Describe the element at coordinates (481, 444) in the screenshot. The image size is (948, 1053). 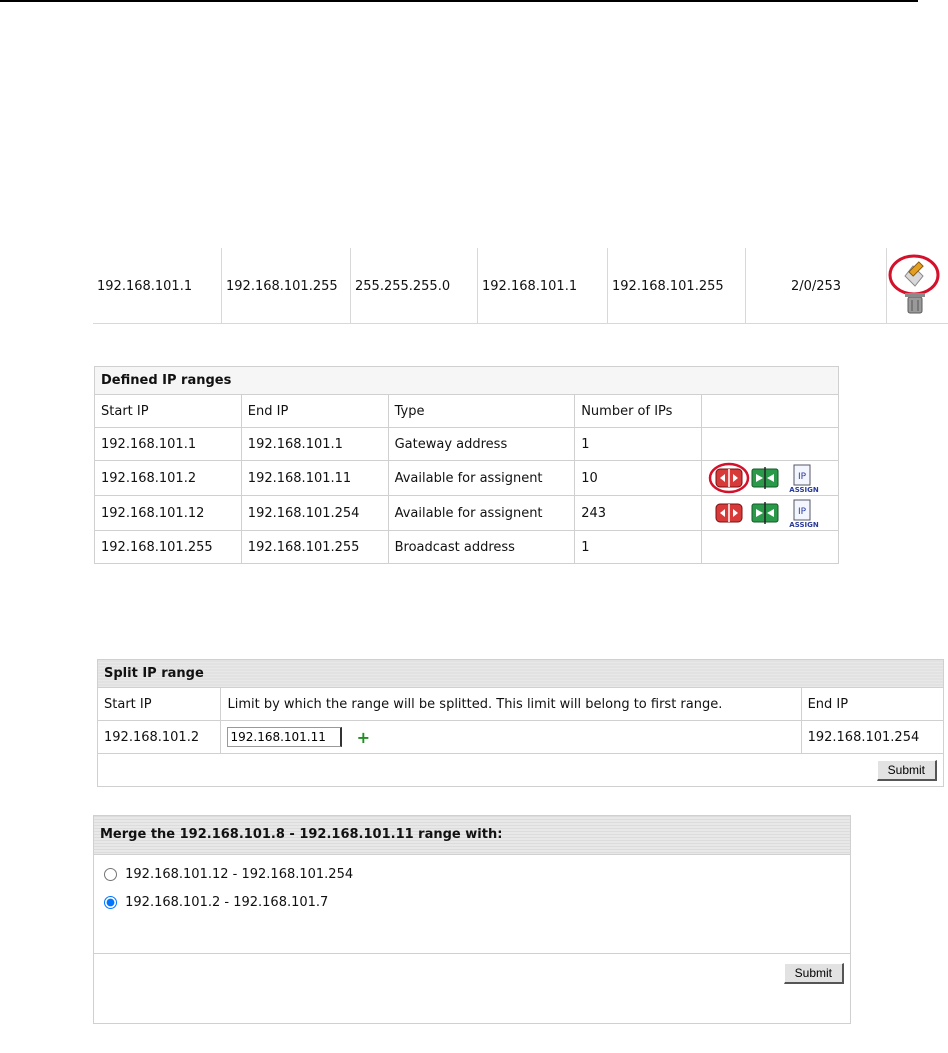
I see `row-type: Gateway address` at that location.